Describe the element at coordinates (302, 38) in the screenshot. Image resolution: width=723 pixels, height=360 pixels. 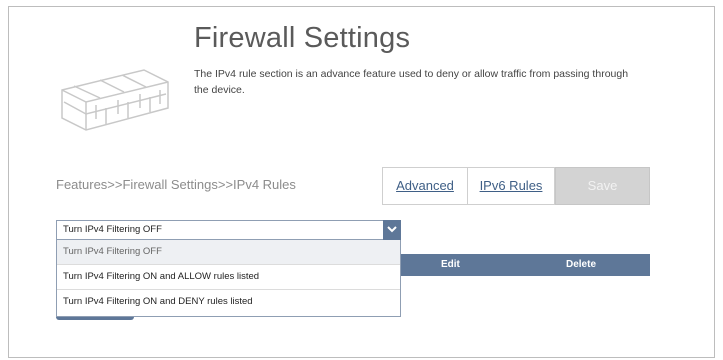
I see `page-title: Firewall Settings` at that location.